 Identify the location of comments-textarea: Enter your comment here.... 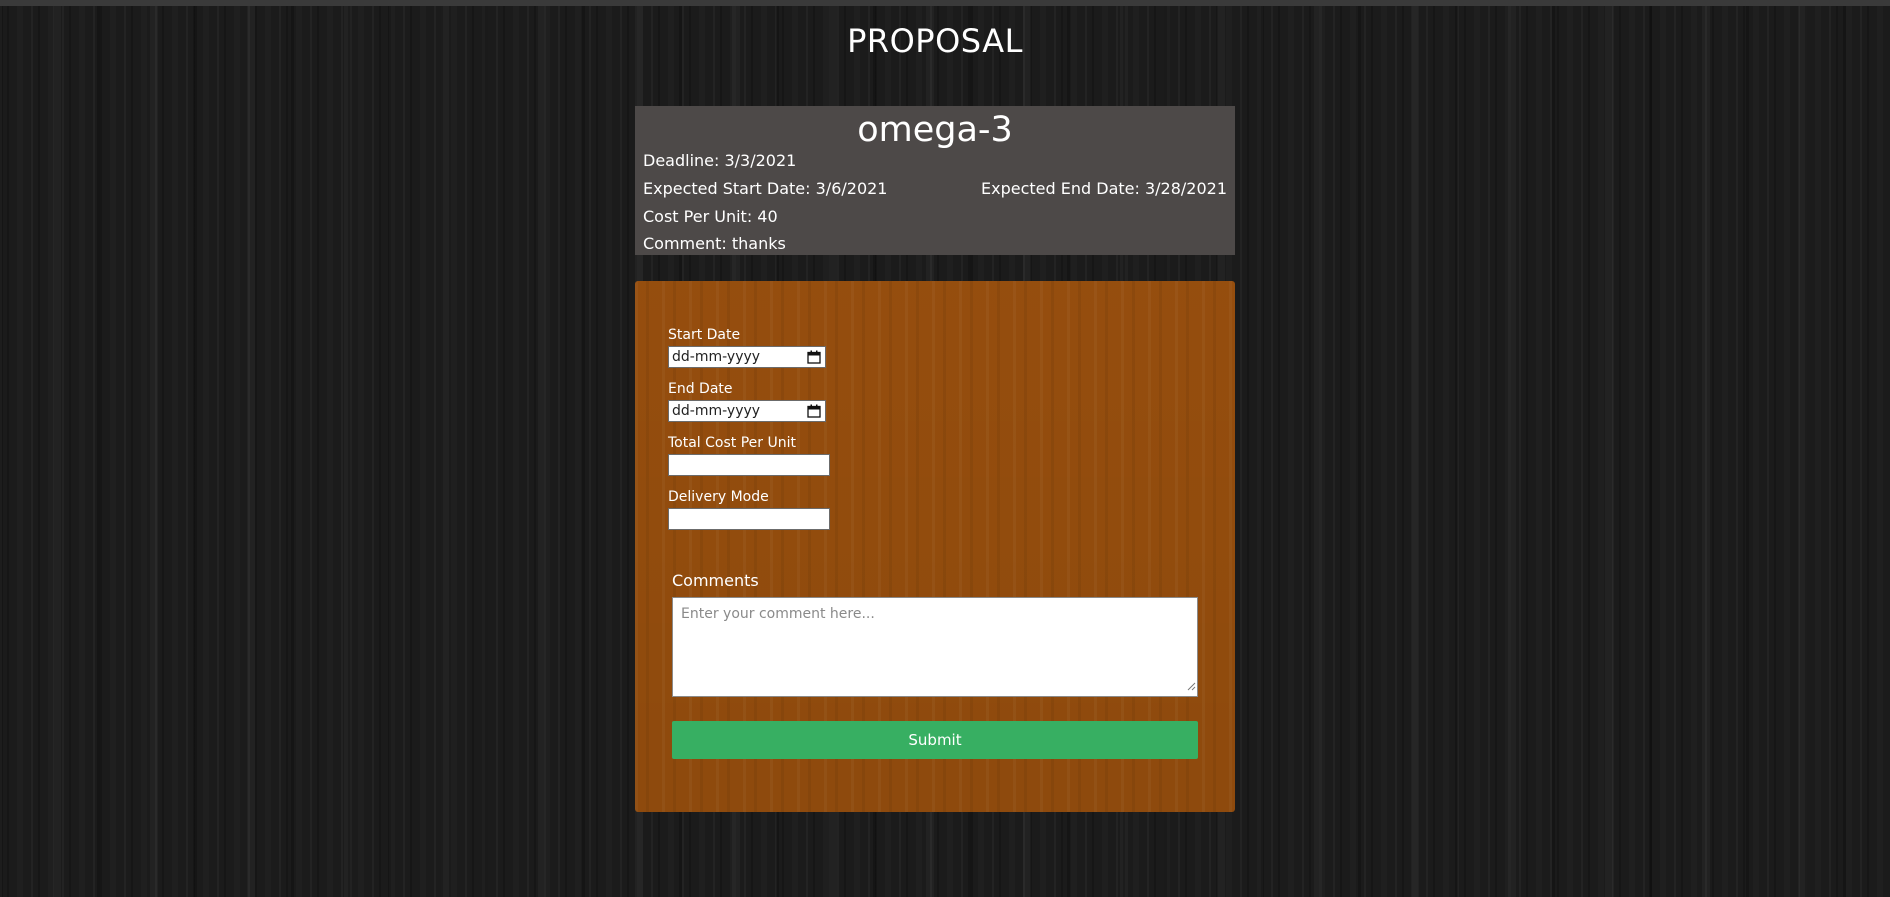
(935, 647).